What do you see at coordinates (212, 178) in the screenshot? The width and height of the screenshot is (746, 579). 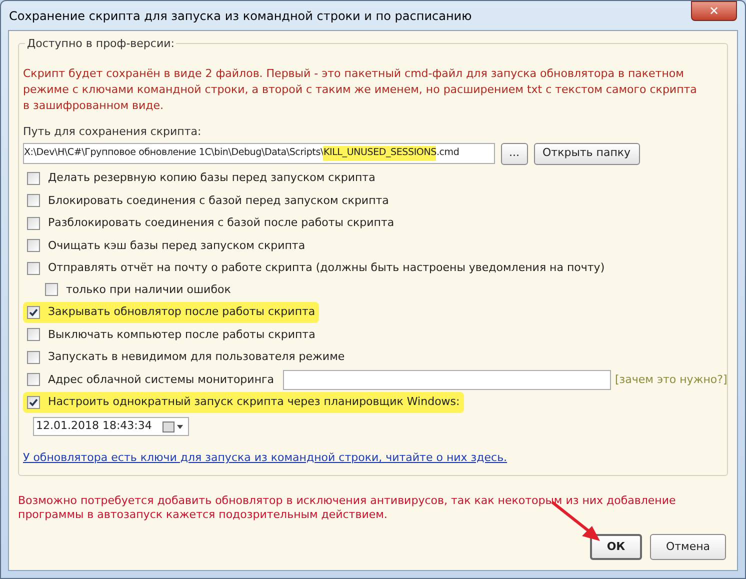 I see `option-label: Делать резервную копию базы перед запуском скрипта` at bounding box center [212, 178].